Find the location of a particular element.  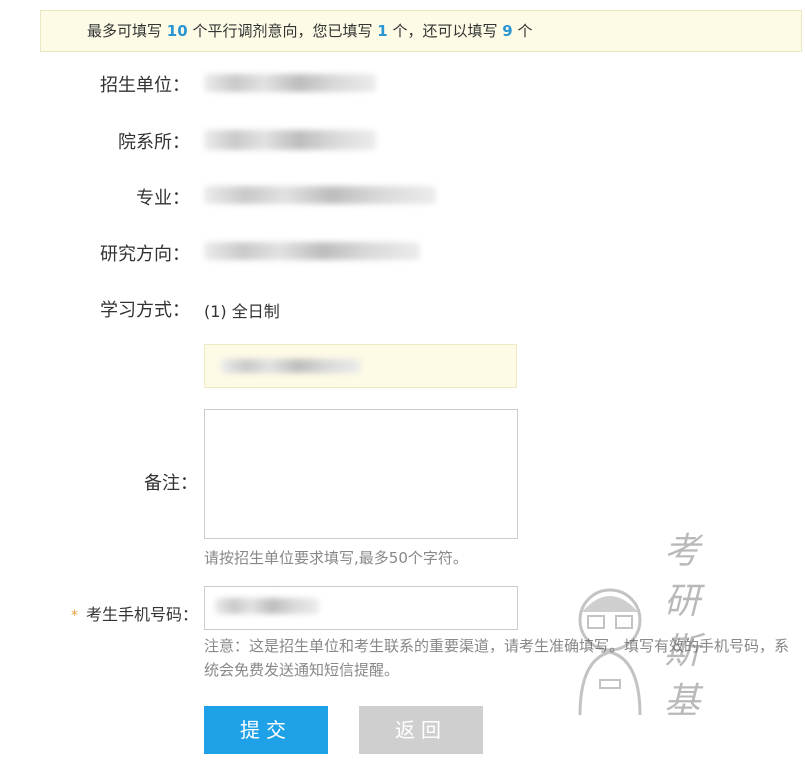

major-value-blurred is located at coordinates (320, 195).